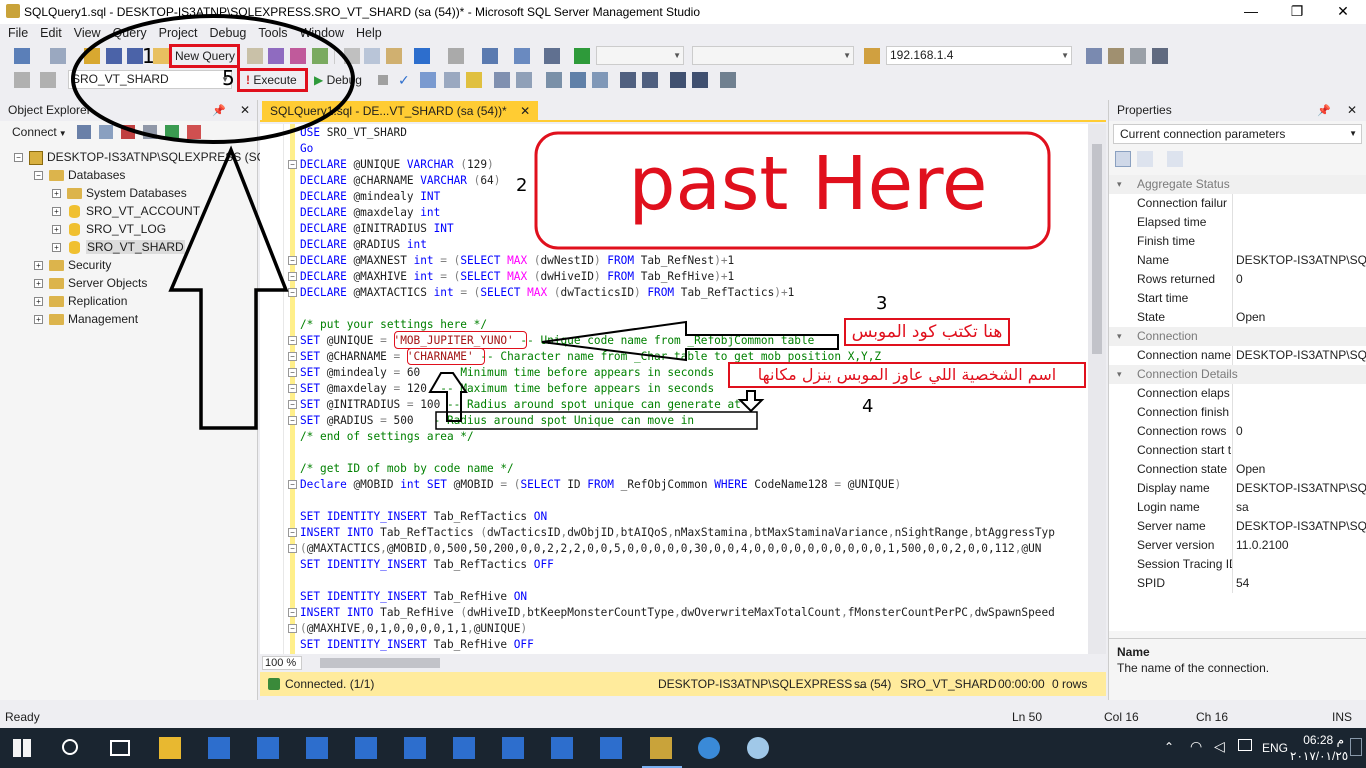 Image resolution: width=1366 pixels, height=768 pixels. Describe the element at coordinates (213, 79) in the screenshot. I see `annotation-ellipse` at that location.